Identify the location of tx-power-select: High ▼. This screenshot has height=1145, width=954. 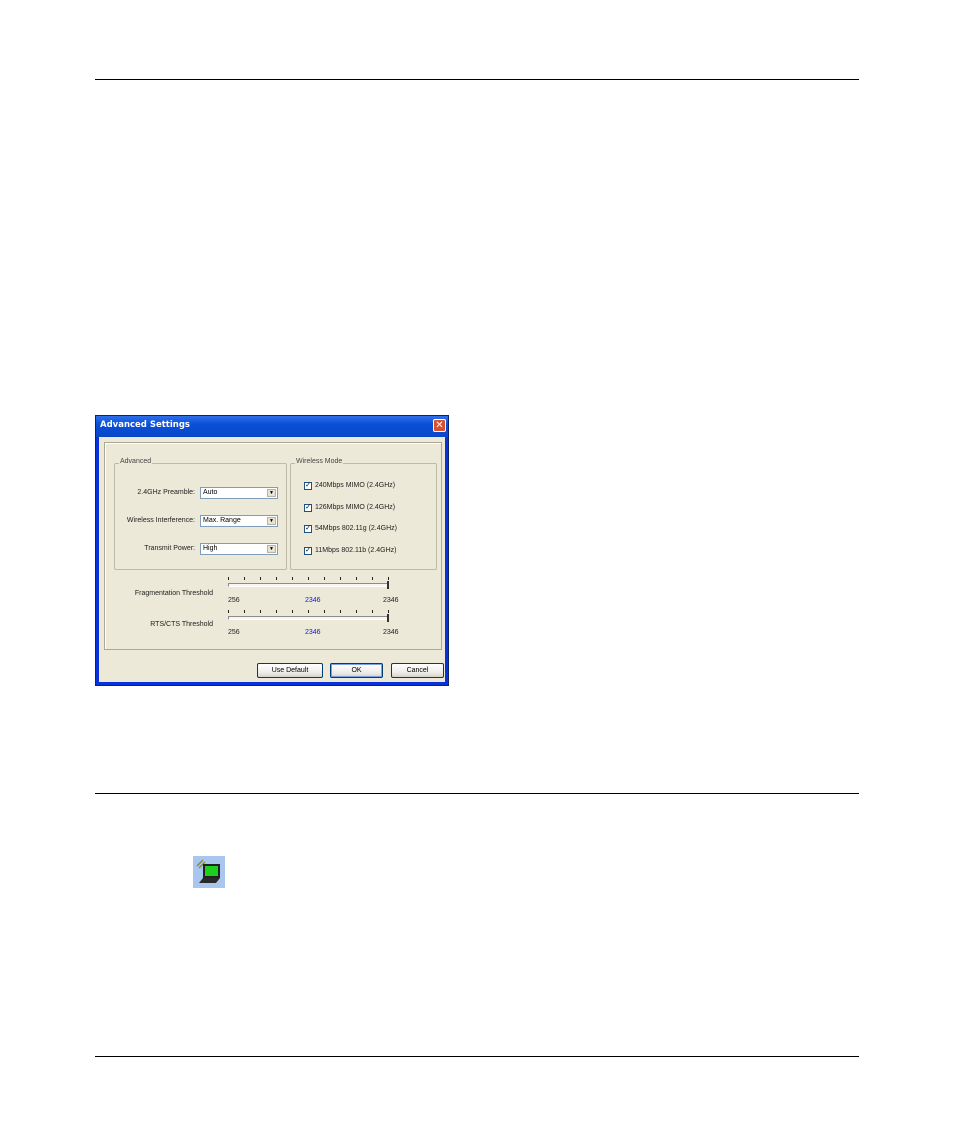
(239, 549).